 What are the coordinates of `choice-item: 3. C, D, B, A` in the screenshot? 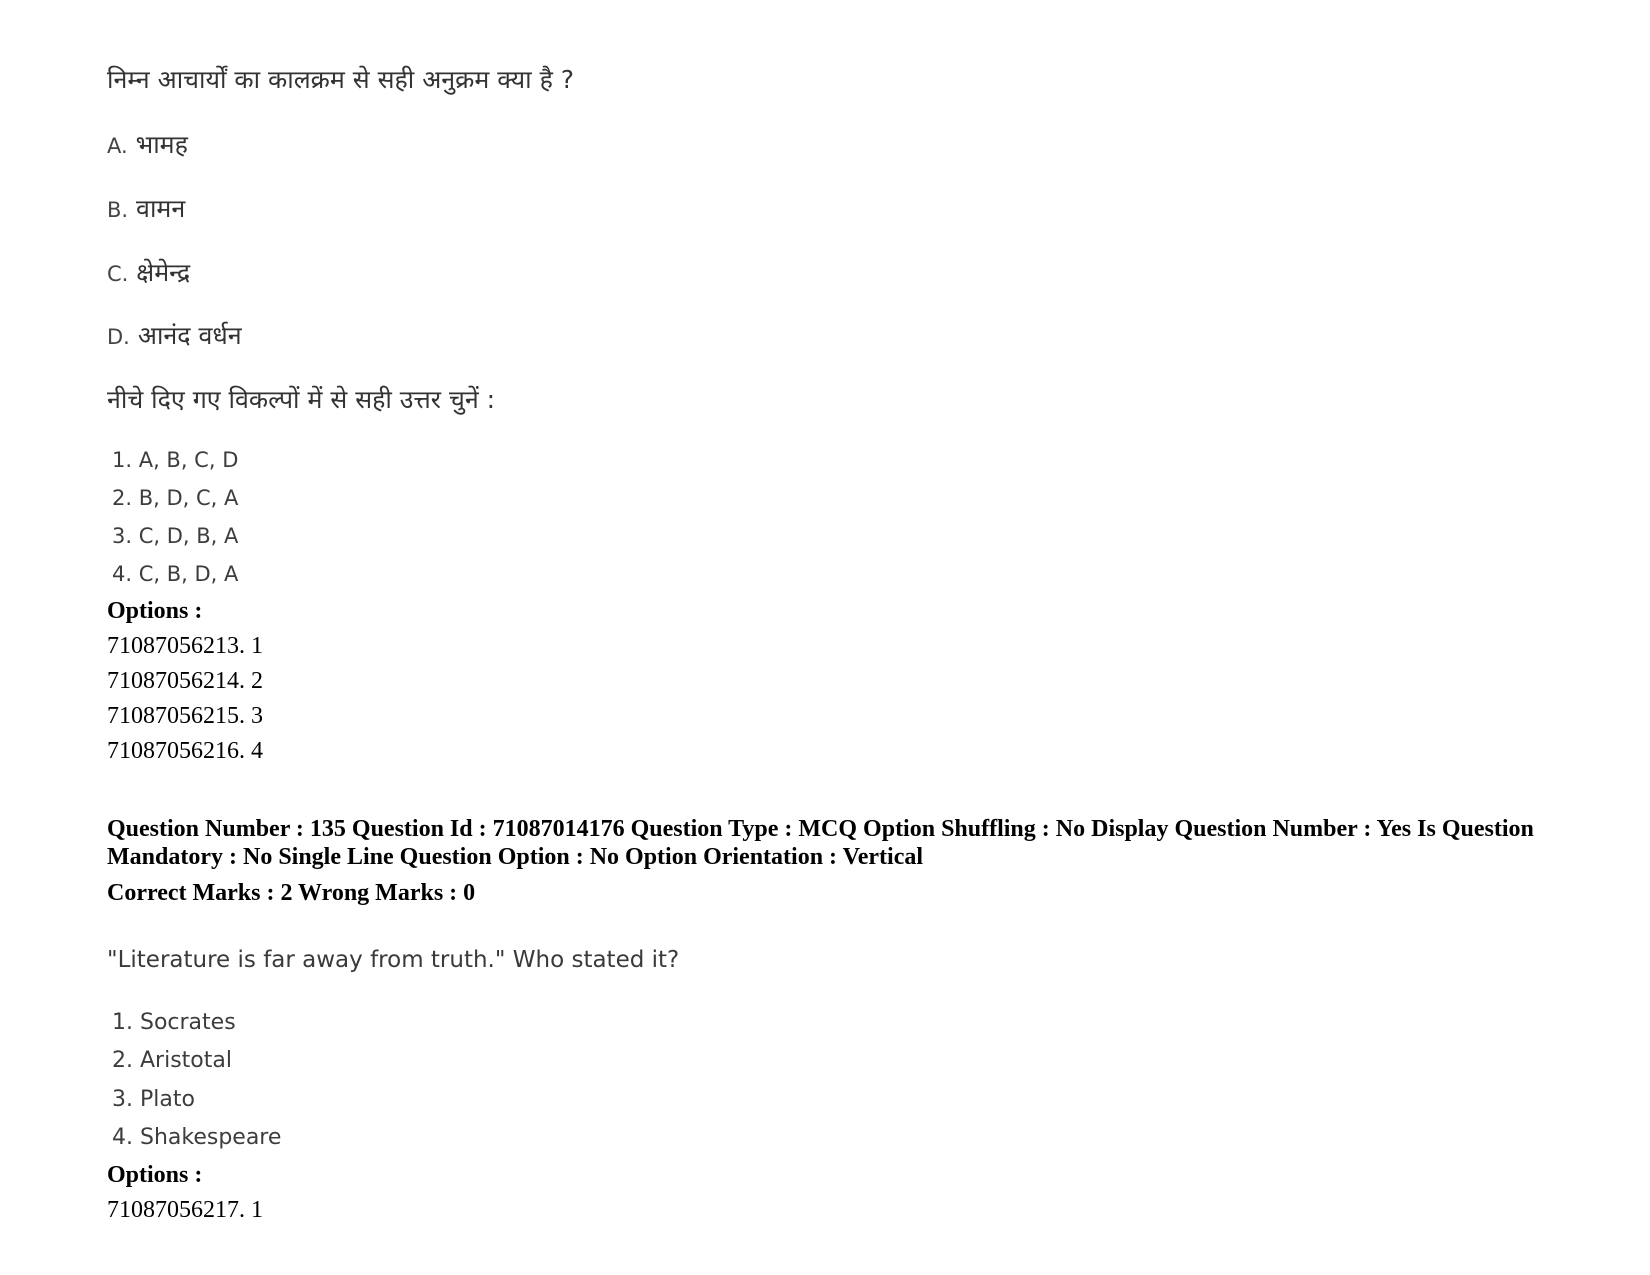 It's located at (175, 536).